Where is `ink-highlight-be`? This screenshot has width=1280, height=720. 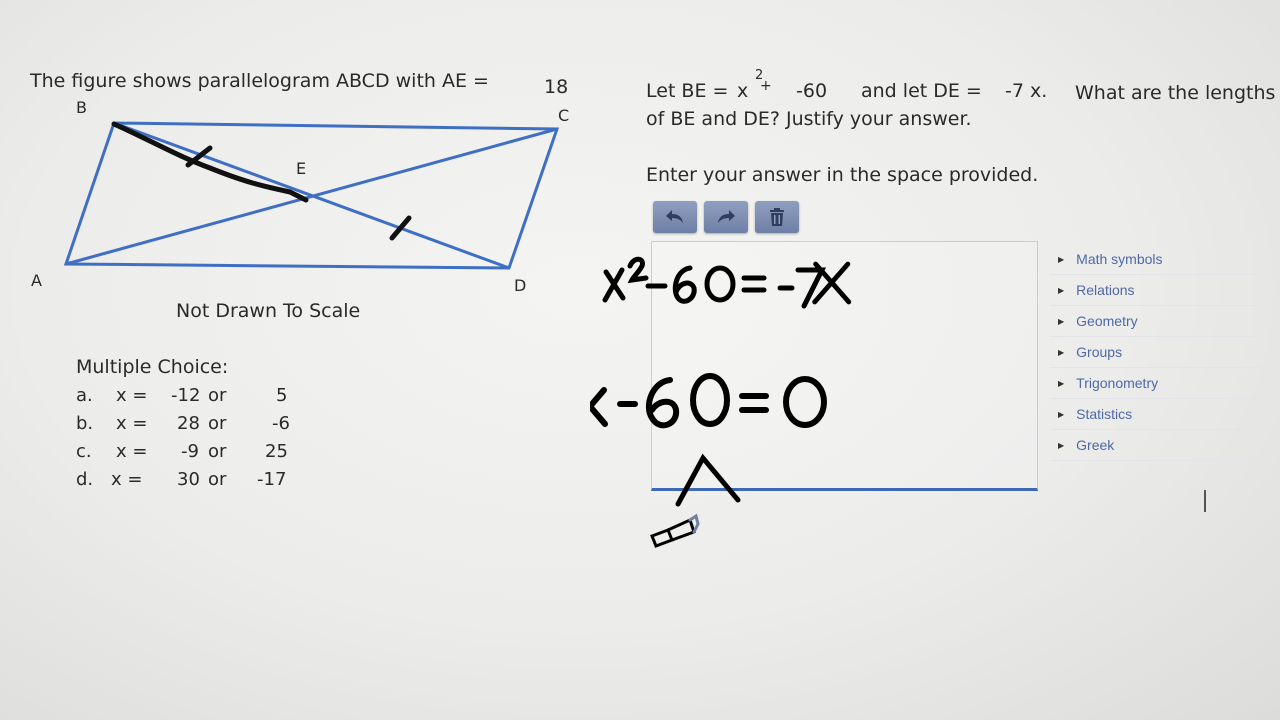 ink-highlight-be is located at coordinates (210, 162).